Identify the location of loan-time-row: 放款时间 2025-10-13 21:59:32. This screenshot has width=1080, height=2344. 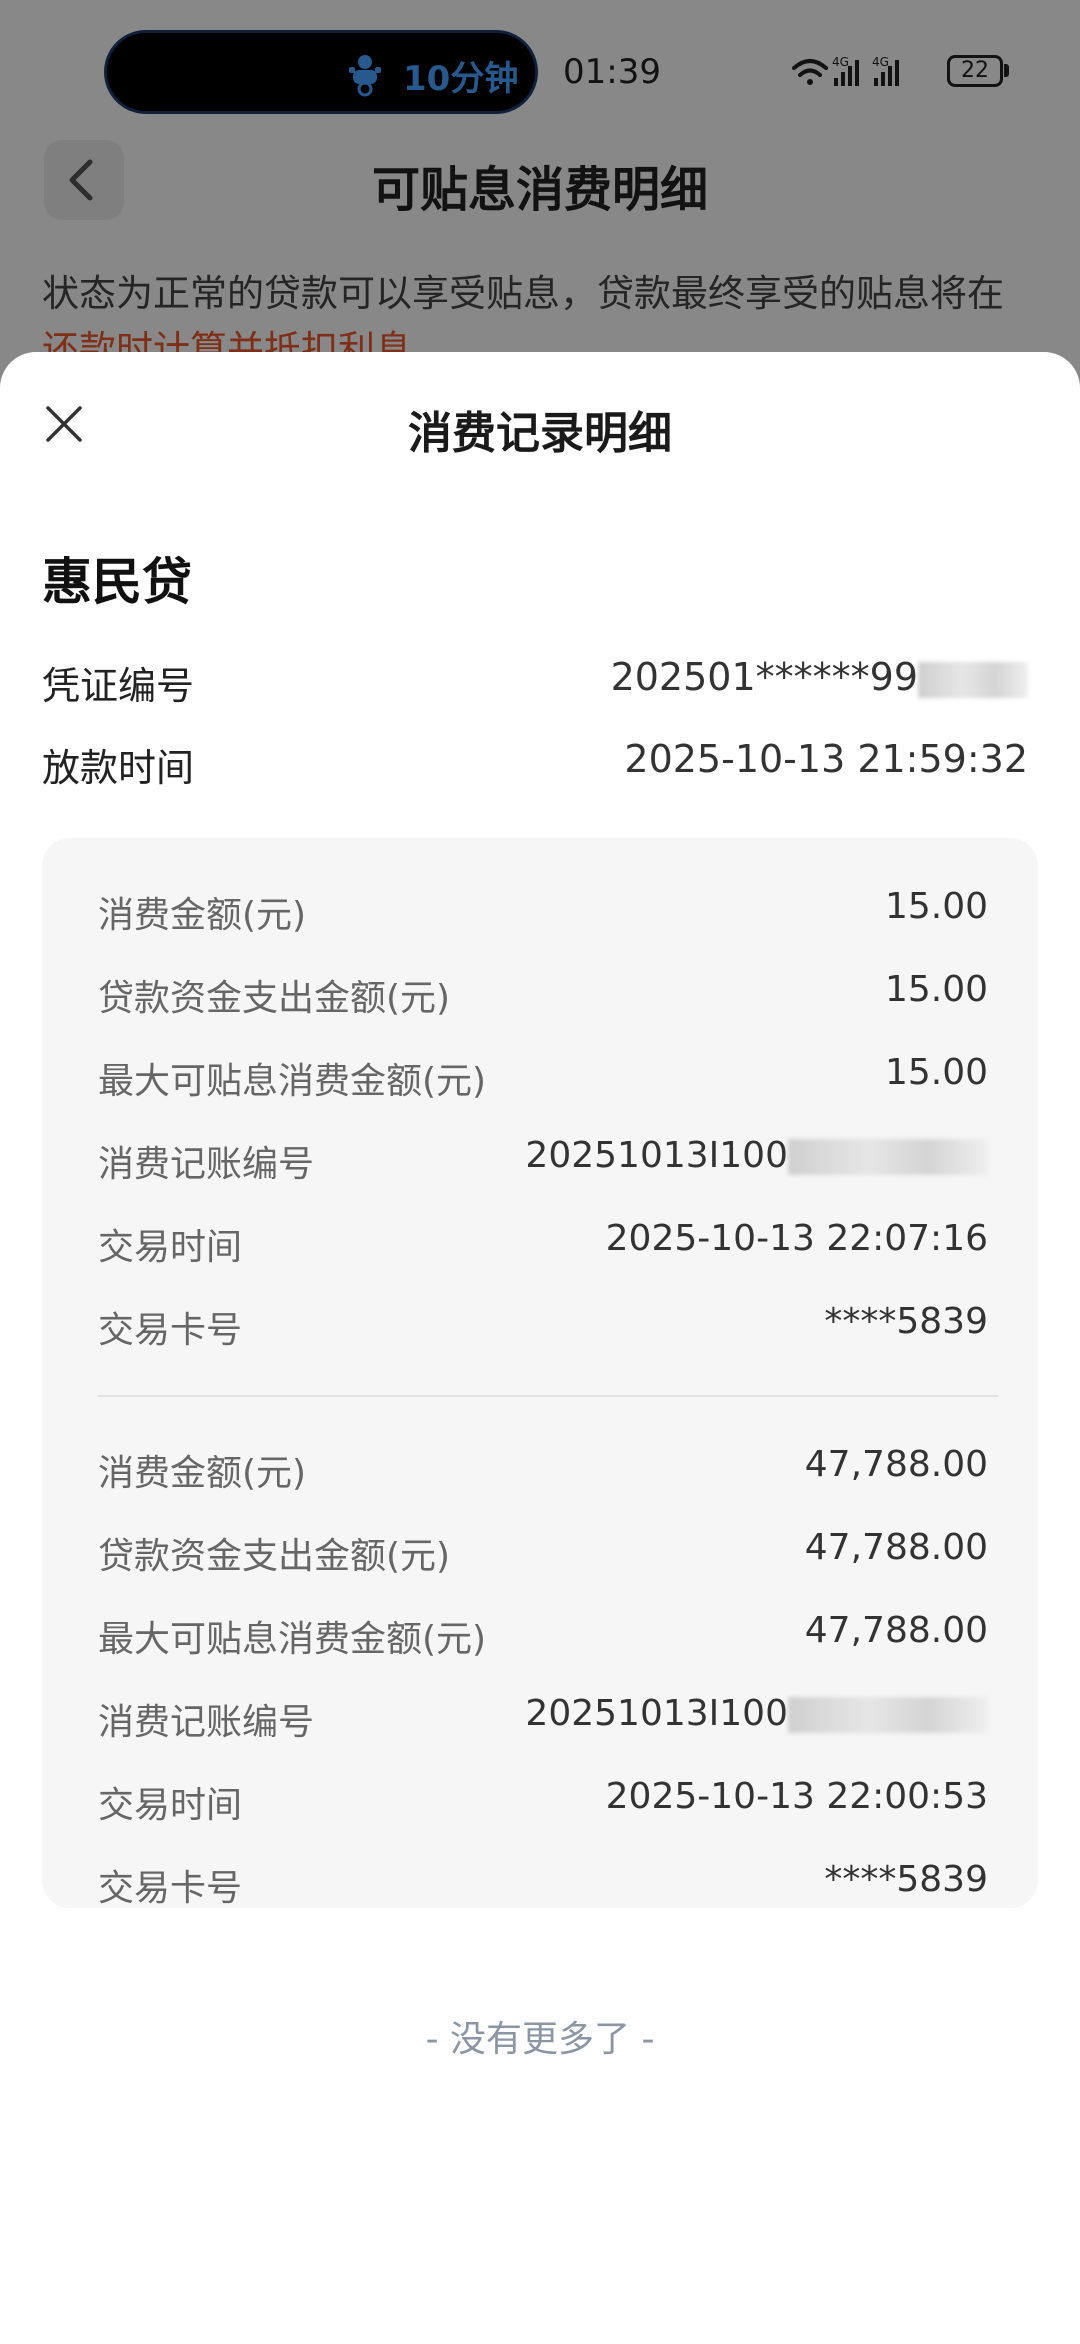
(535, 763).